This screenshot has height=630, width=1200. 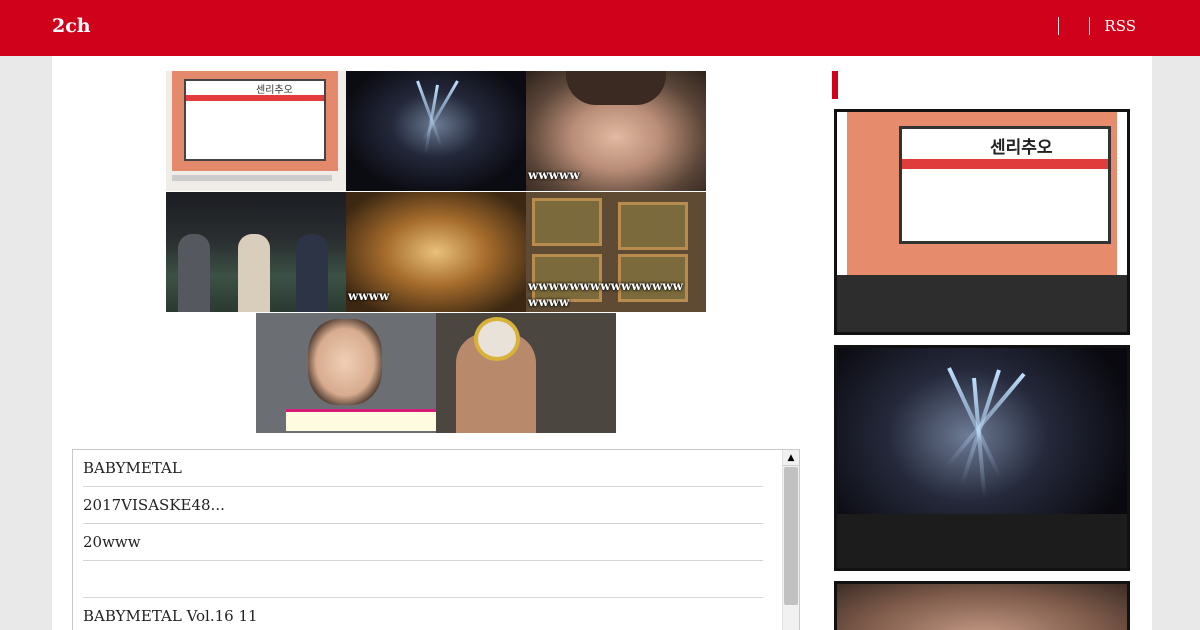 I want to click on mosaic-tile-face: wwwww, so click(x=616, y=131).